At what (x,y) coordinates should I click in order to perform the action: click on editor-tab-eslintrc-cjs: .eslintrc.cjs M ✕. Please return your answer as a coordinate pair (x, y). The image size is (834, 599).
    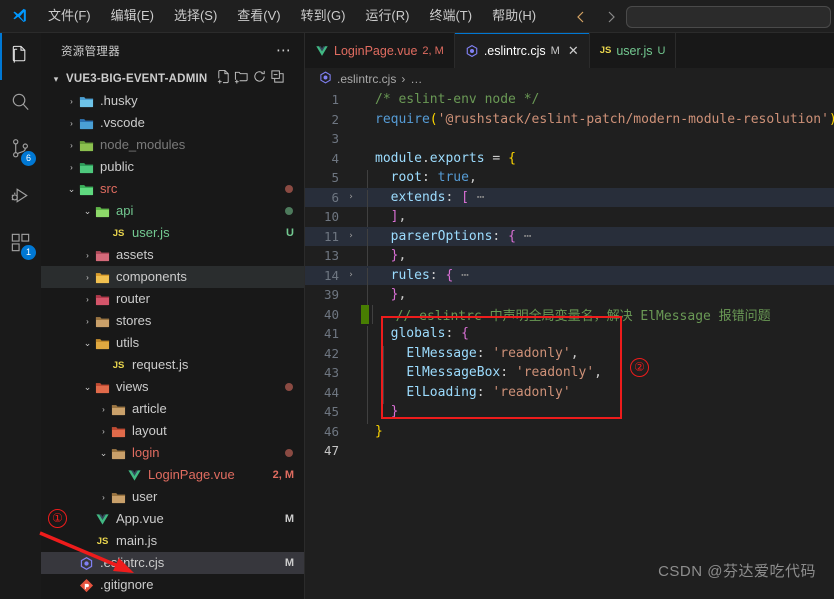
    Looking at the image, I should click on (522, 50).